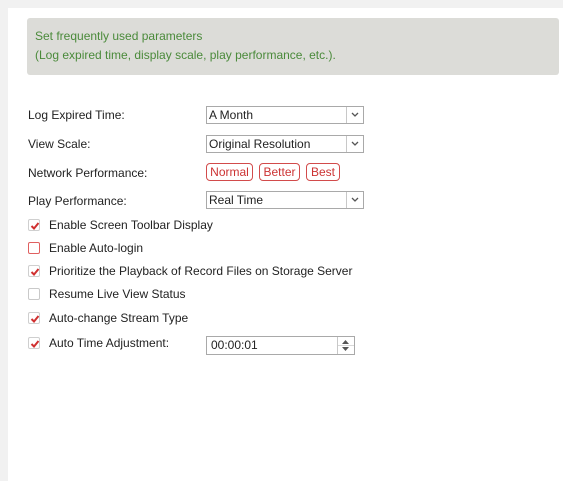 The height and width of the screenshot is (481, 563). What do you see at coordinates (279, 172) in the screenshot?
I see `network-better-button: Better` at bounding box center [279, 172].